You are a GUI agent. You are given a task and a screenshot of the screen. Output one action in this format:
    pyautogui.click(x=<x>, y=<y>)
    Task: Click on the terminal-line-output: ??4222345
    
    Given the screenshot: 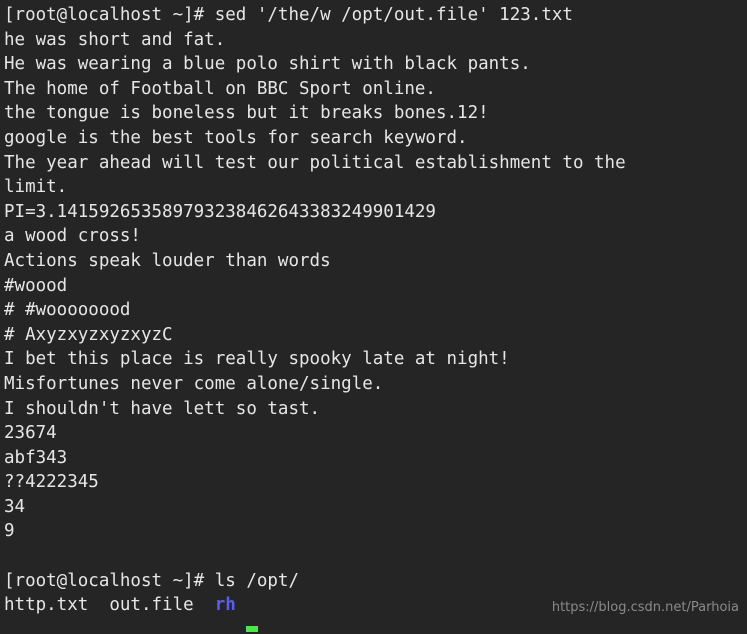 What is the action you would take?
    pyautogui.click(x=51, y=482)
    